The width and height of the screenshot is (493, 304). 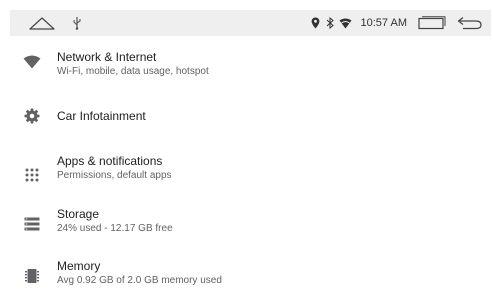 What do you see at coordinates (32, 224) in the screenshot?
I see `storage-icon` at bounding box center [32, 224].